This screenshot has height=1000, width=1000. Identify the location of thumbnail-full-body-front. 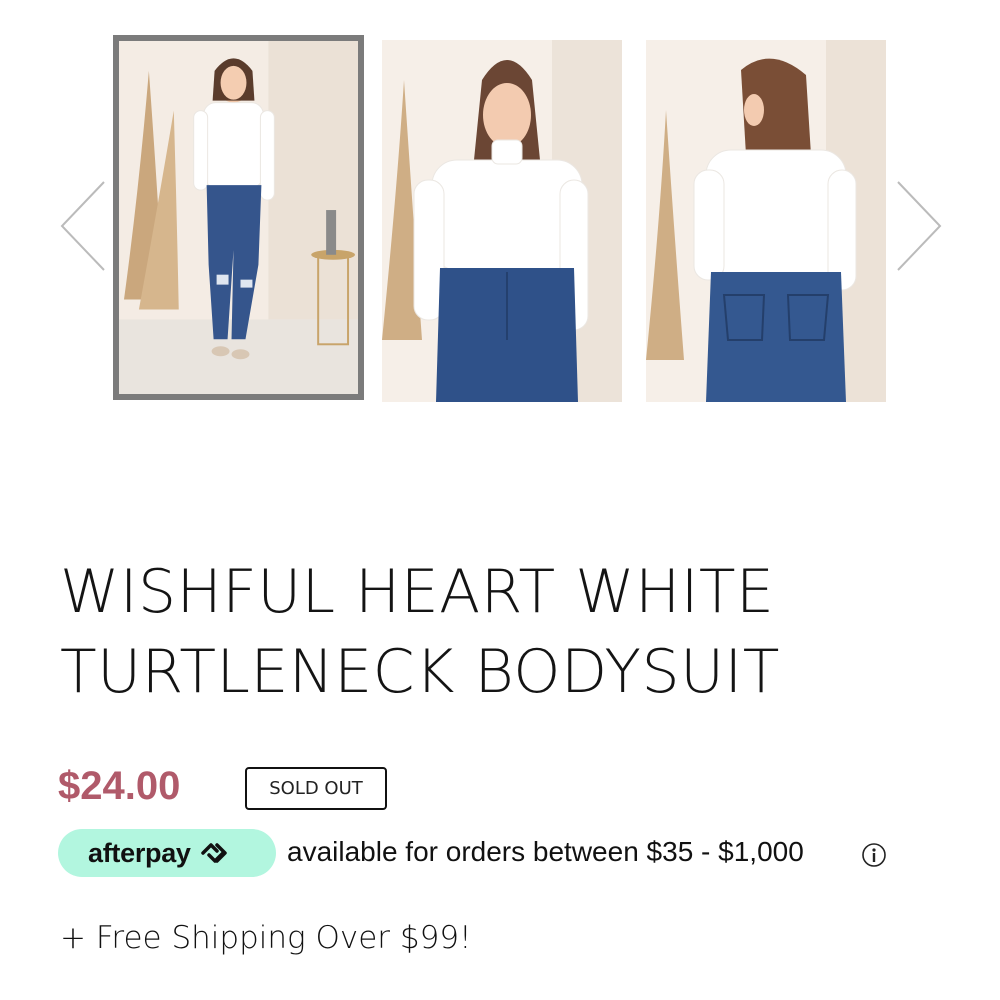
(238, 217).